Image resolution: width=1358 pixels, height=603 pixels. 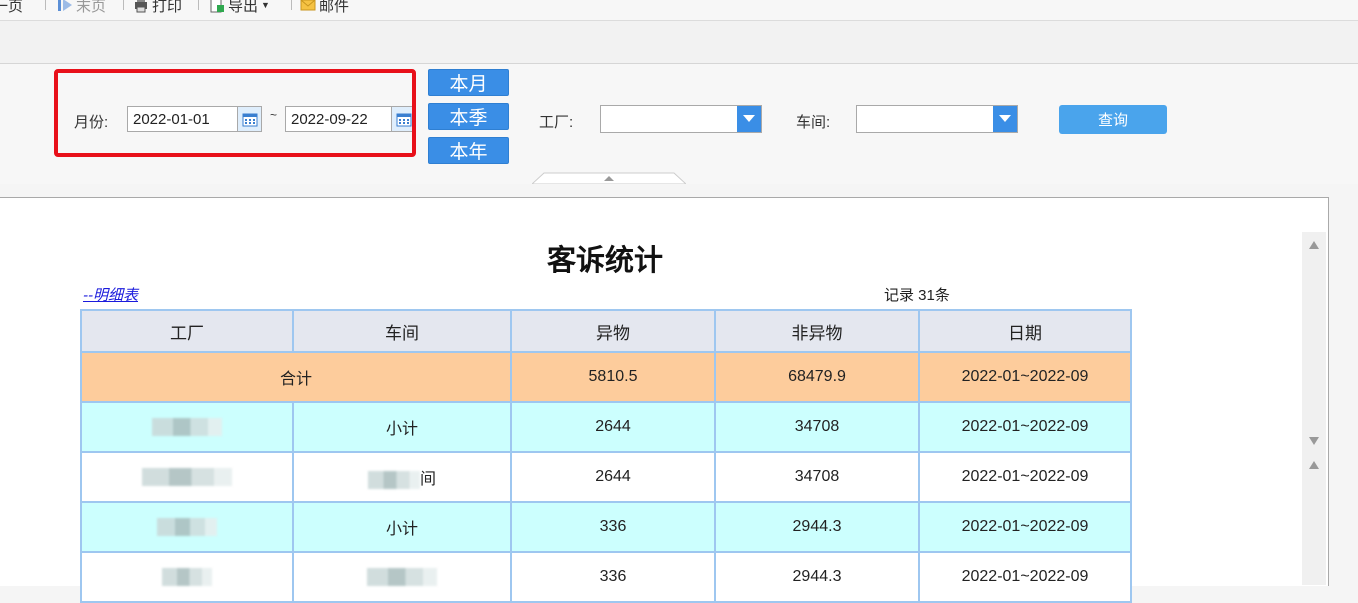 What do you see at coordinates (141, 6) in the screenshot?
I see `printer-icon` at bounding box center [141, 6].